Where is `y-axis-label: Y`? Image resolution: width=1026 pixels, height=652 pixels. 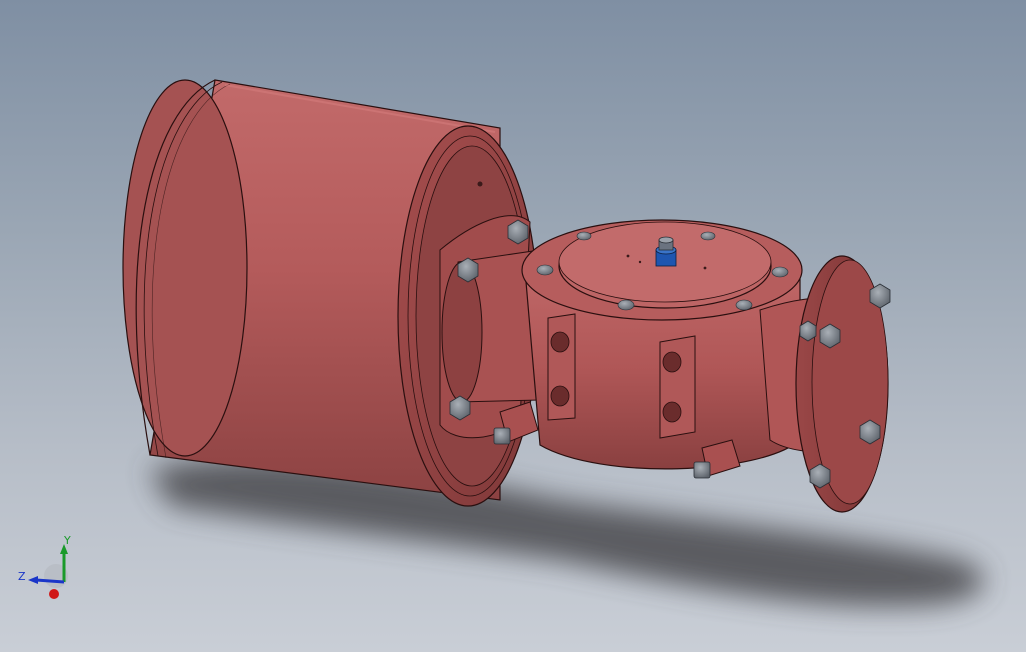
y-axis-label: Y is located at coordinates (67, 540).